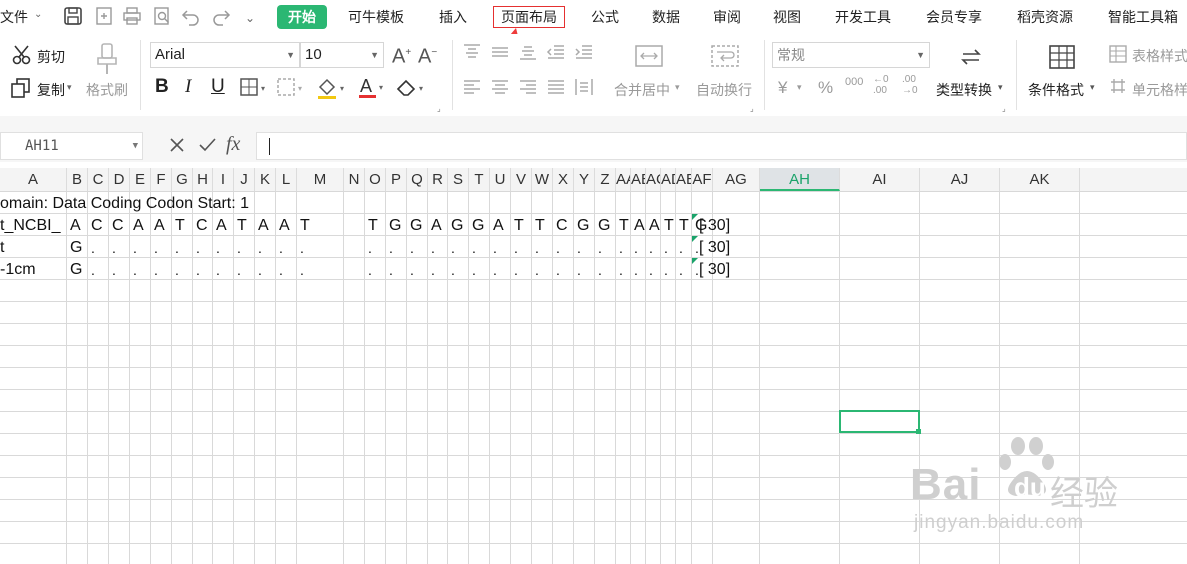  Describe the element at coordinates (556, 89) in the screenshot. I see `justify-icon` at that location.